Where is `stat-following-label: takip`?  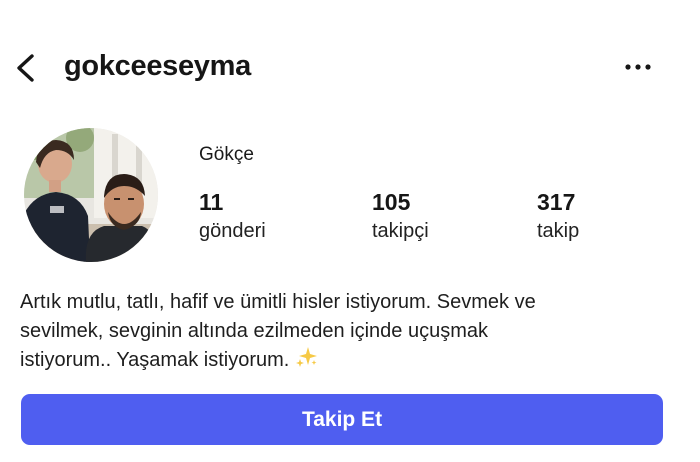
stat-following-label: takip is located at coordinates (558, 231).